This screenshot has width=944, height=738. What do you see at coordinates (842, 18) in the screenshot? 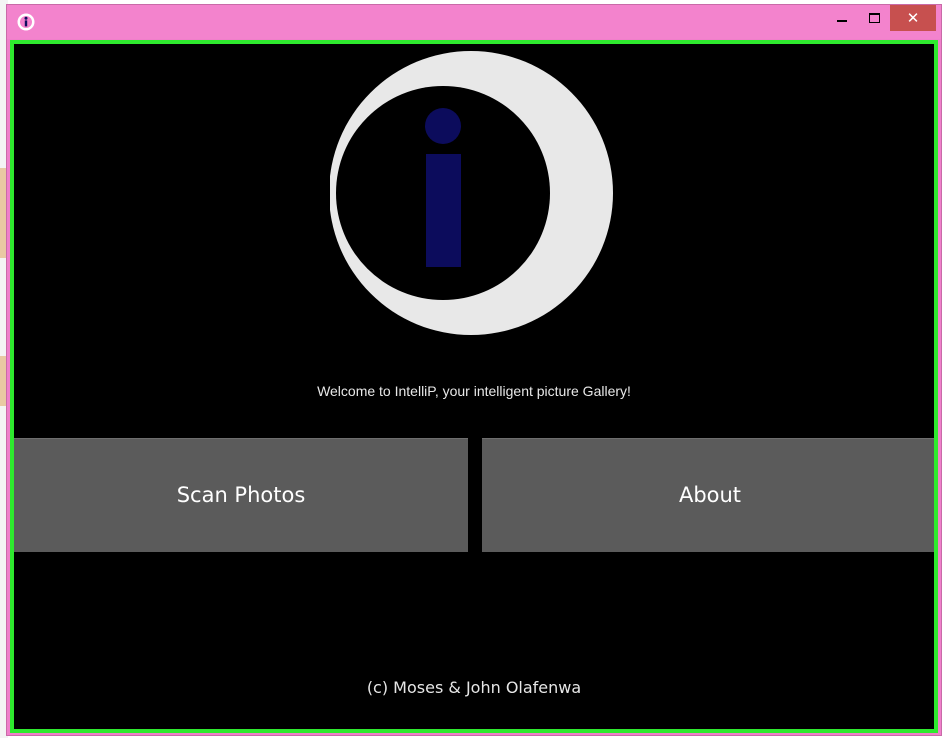
I see `minimize-button` at bounding box center [842, 18].